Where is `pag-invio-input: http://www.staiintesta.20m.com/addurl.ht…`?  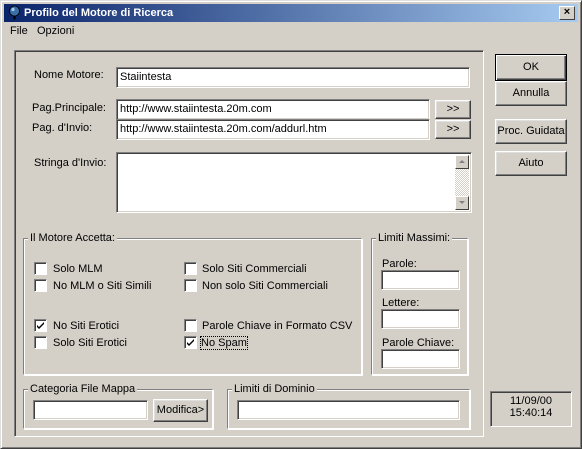 pag-invio-input: http://www.staiintesta.20m.com/addurl.ht… is located at coordinates (273, 129).